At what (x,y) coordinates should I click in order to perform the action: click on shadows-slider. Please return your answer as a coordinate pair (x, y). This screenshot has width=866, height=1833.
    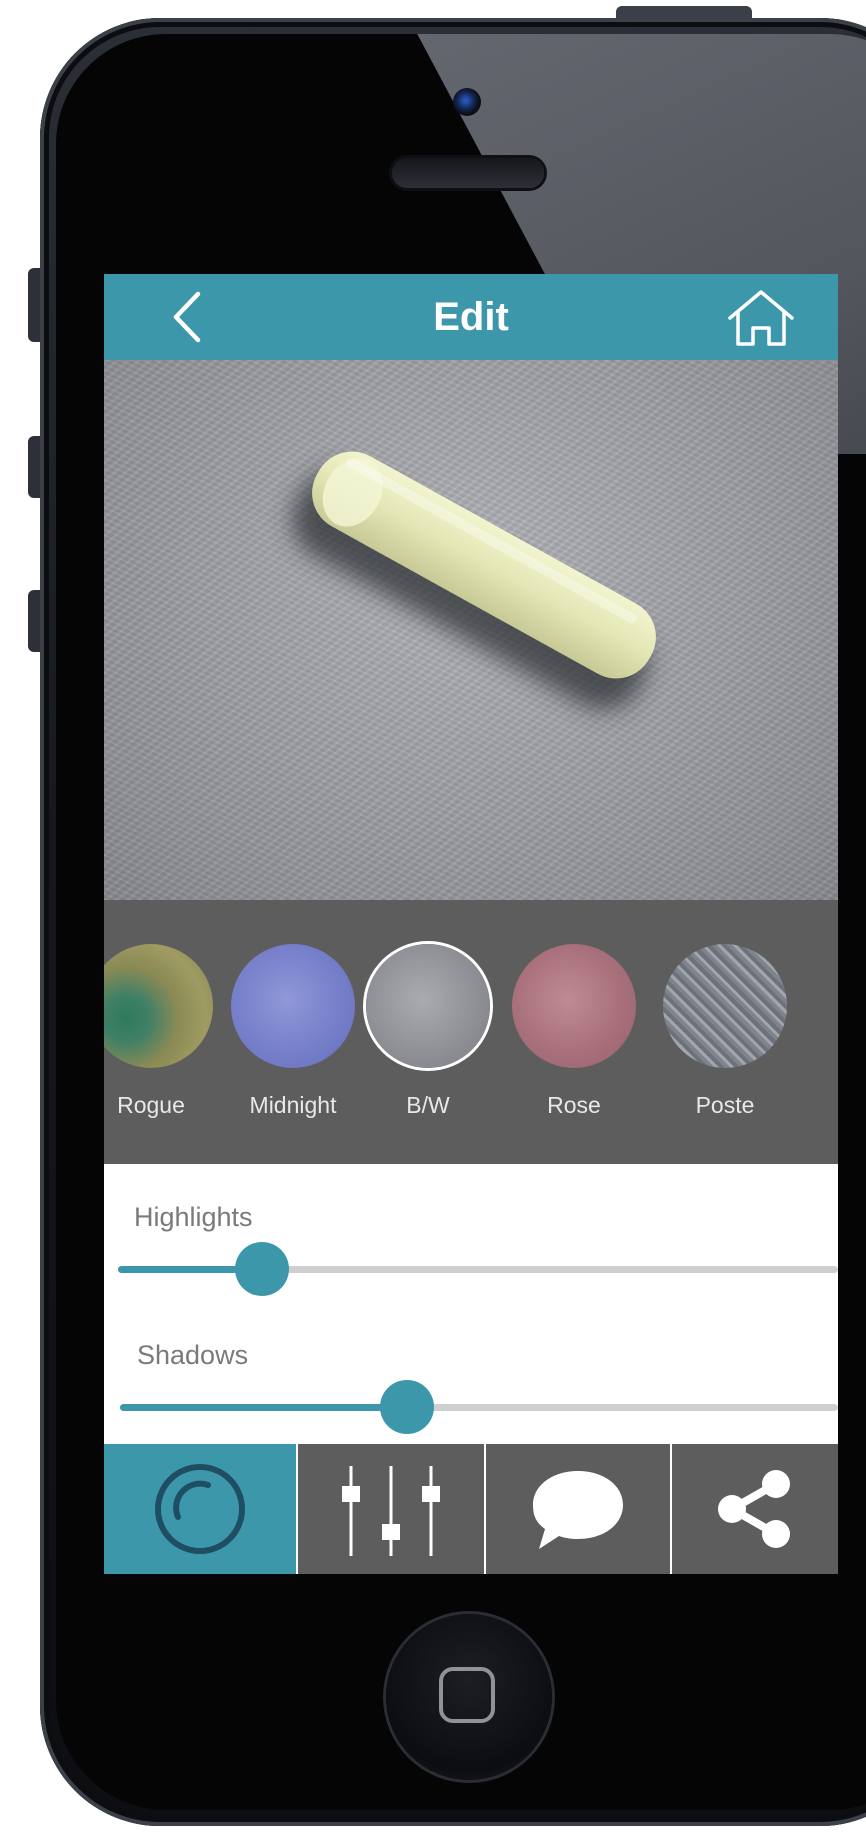
    Looking at the image, I should click on (479, 1407).